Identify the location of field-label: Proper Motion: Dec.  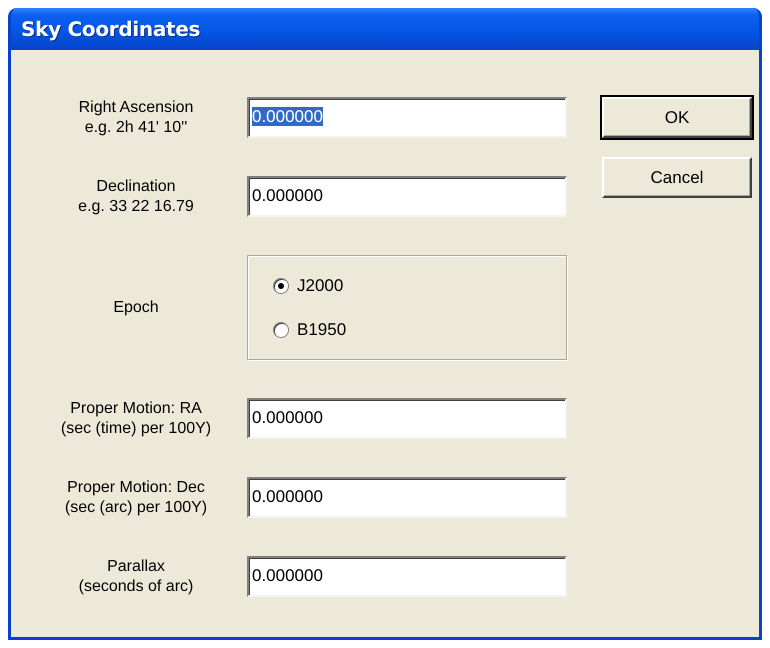
(136, 488).